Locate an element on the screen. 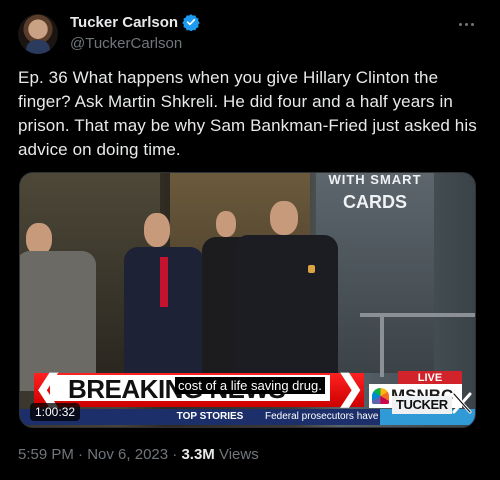 The image size is (500, 480). tweet-meta: 5:59 PM · Nov 6, 2023 · 3.3M Views is located at coordinates (138, 454).